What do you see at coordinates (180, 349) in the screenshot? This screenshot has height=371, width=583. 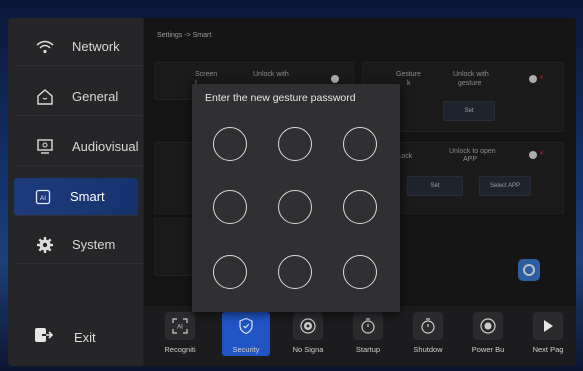 I see `toolbar-label: Recogniti` at bounding box center [180, 349].